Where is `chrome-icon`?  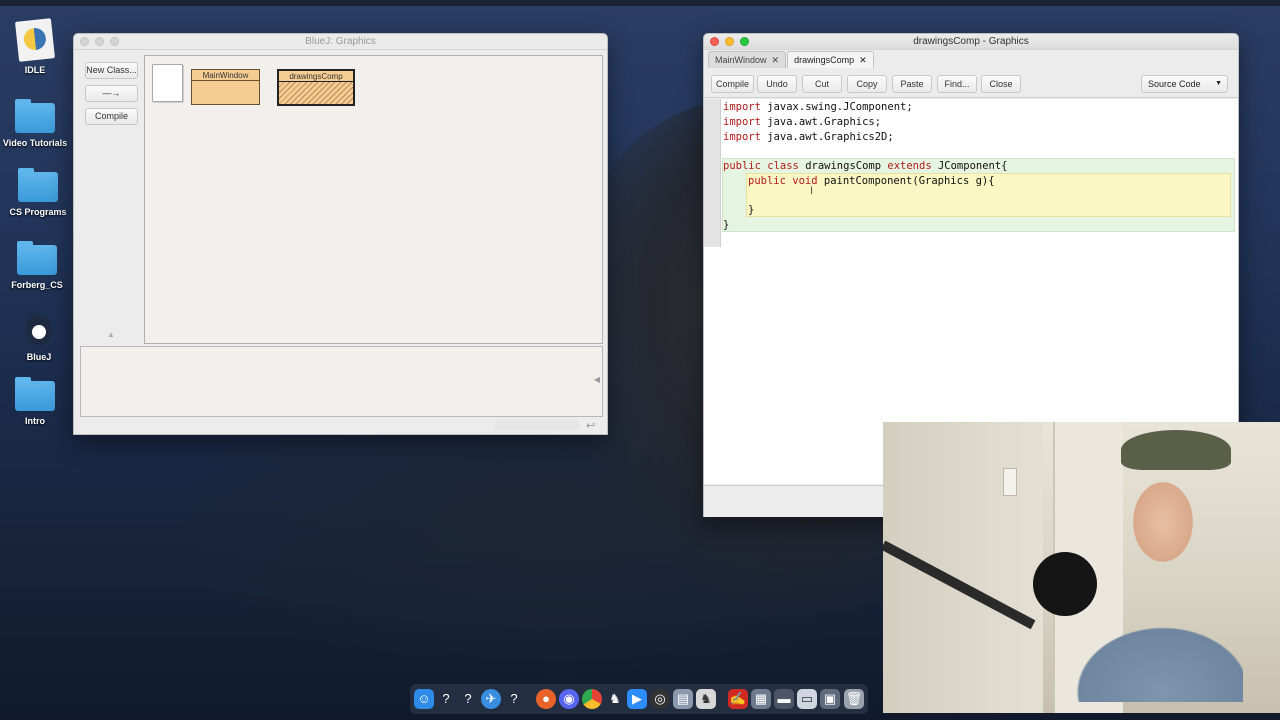
chrome-icon is located at coordinates (592, 699).